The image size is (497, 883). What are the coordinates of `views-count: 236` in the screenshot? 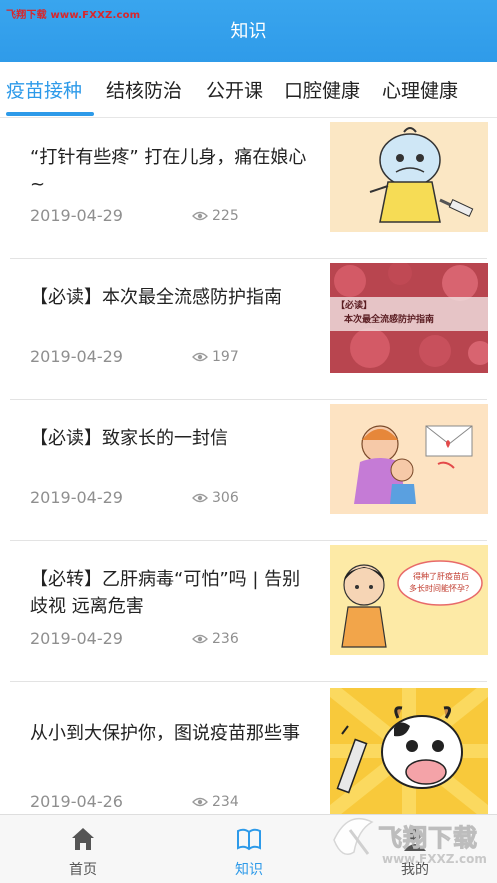 It's located at (225, 639).